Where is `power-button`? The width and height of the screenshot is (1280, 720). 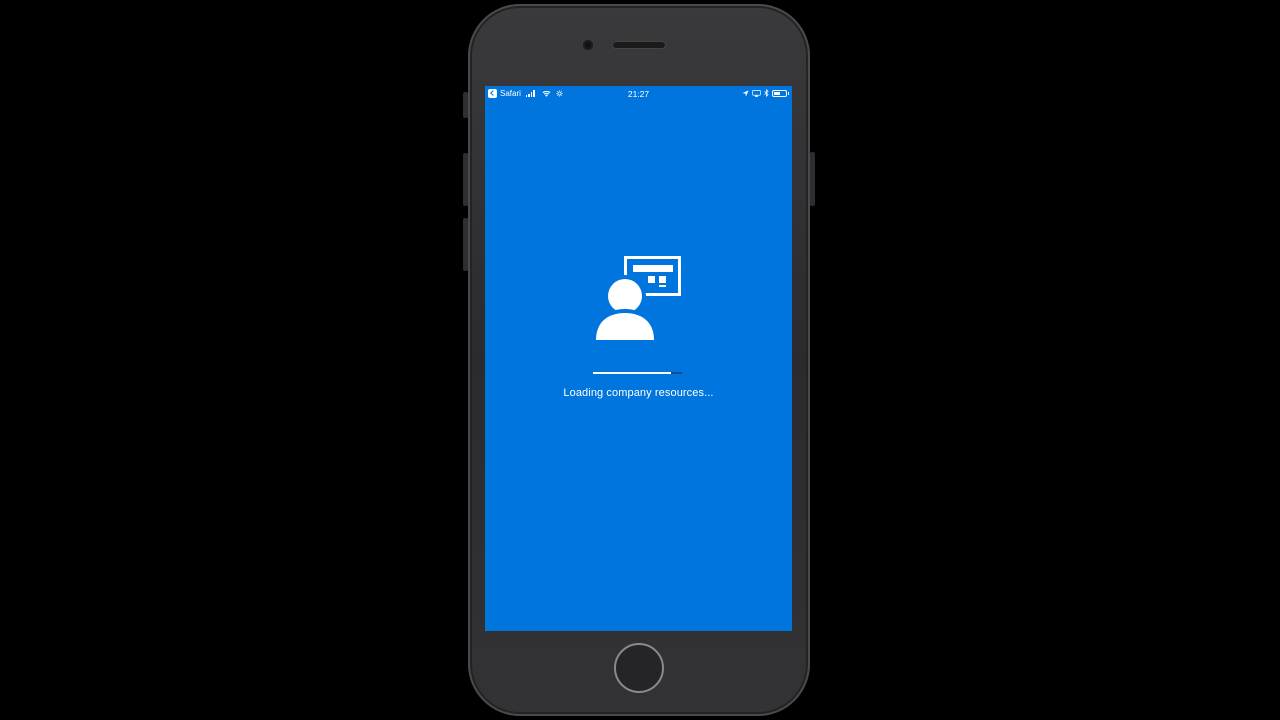
power-button is located at coordinates (812, 179).